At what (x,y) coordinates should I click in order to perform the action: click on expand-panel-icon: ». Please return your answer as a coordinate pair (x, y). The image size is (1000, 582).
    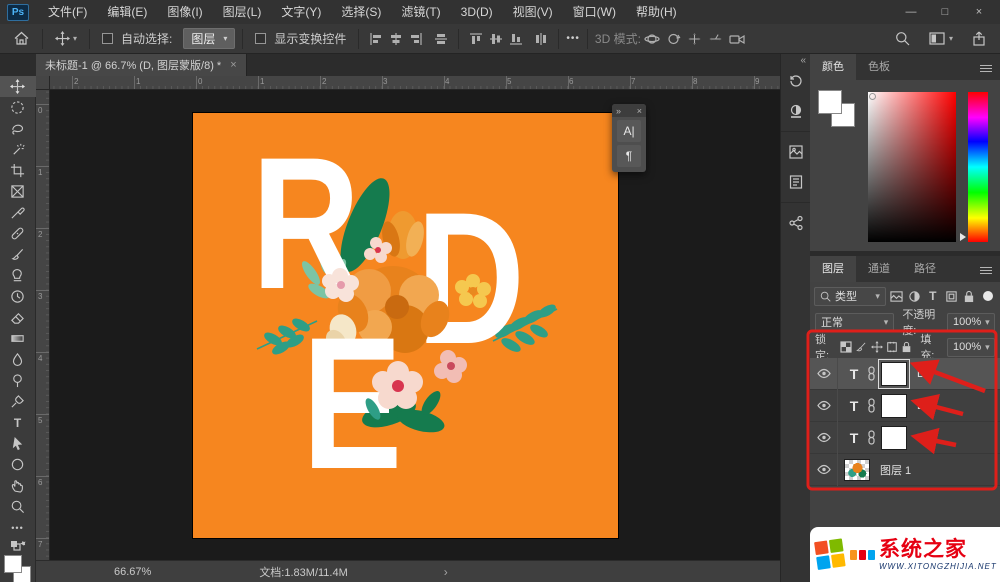
    Looking at the image, I should click on (618, 111).